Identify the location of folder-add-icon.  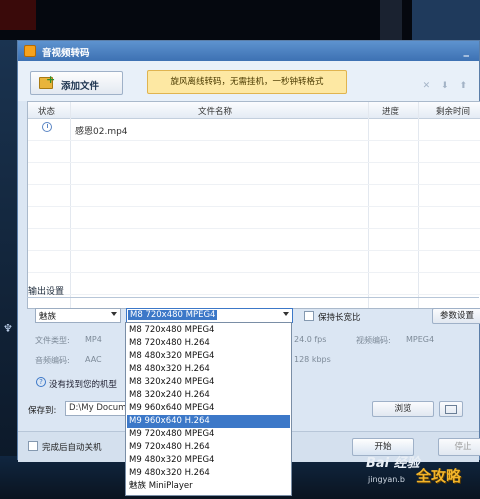
(47, 81).